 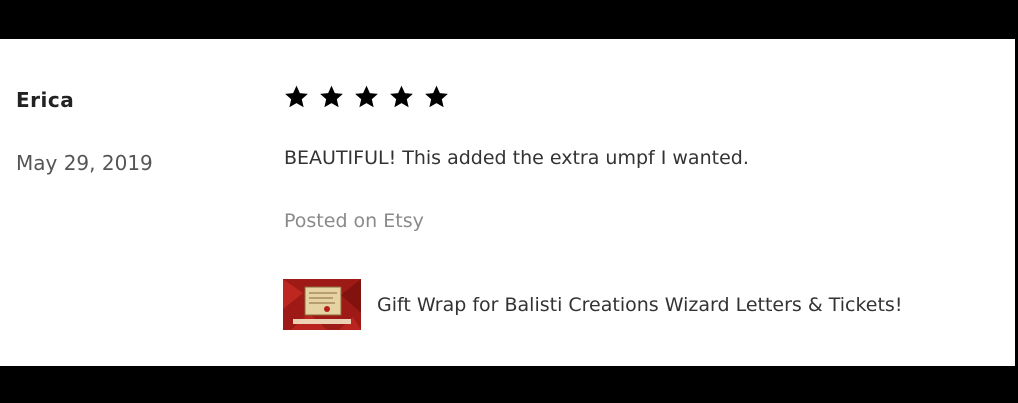 I want to click on product-thumbnail, so click(x=322, y=304).